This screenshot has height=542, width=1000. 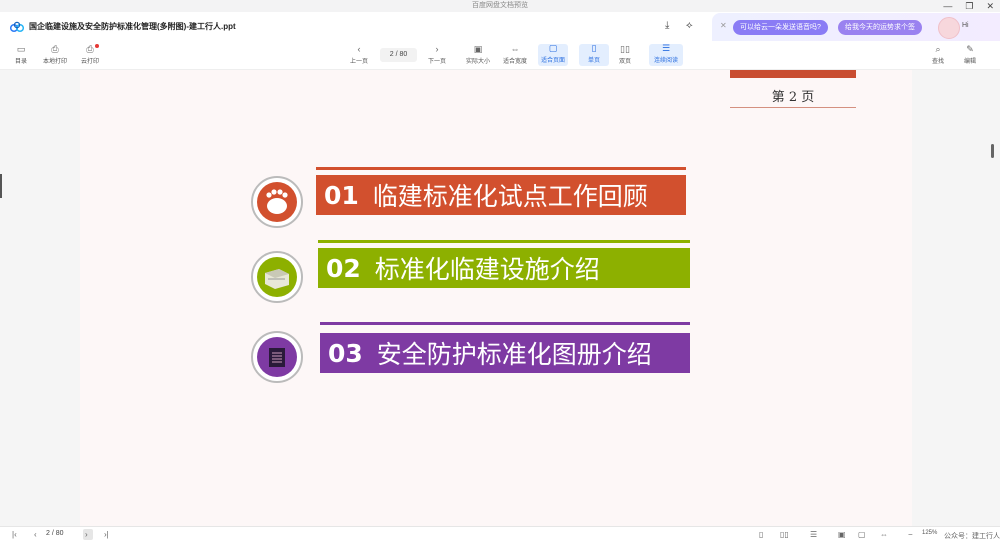 What do you see at coordinates (813, 534) in the screenshot?
I see `scroll-view-icon: ☰` at bounding box center [813, 534].